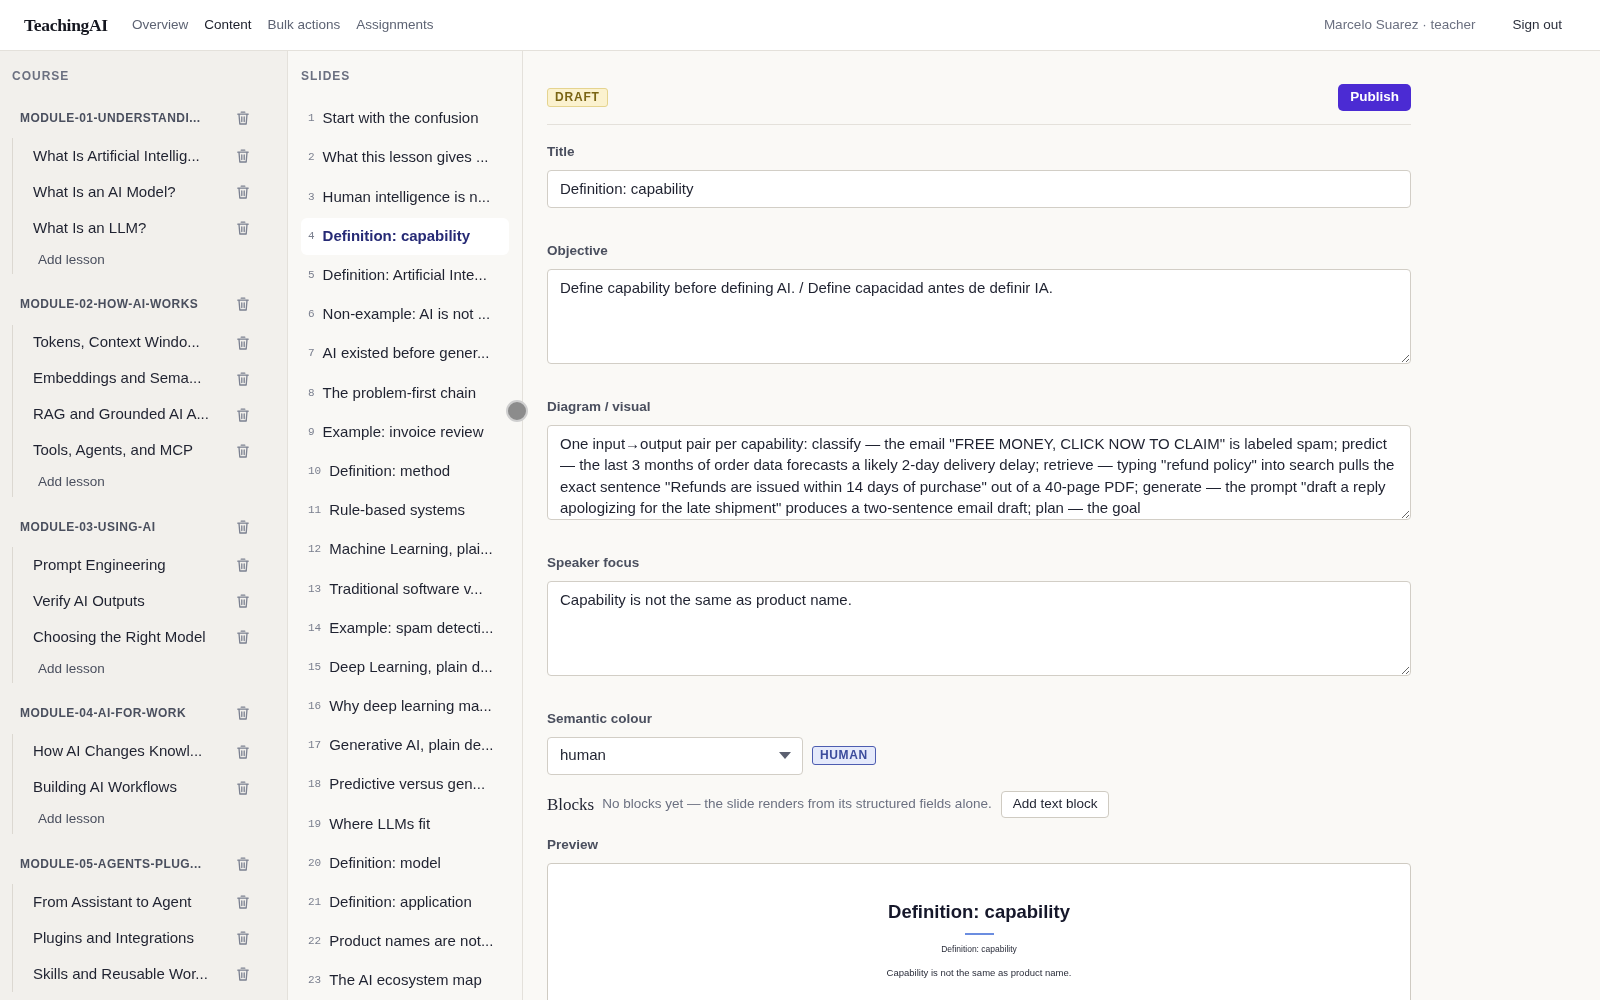  Describe the element at coordinates (1537, 25) in the screenshot. I see `sign-out-button: Sign out` at that location.